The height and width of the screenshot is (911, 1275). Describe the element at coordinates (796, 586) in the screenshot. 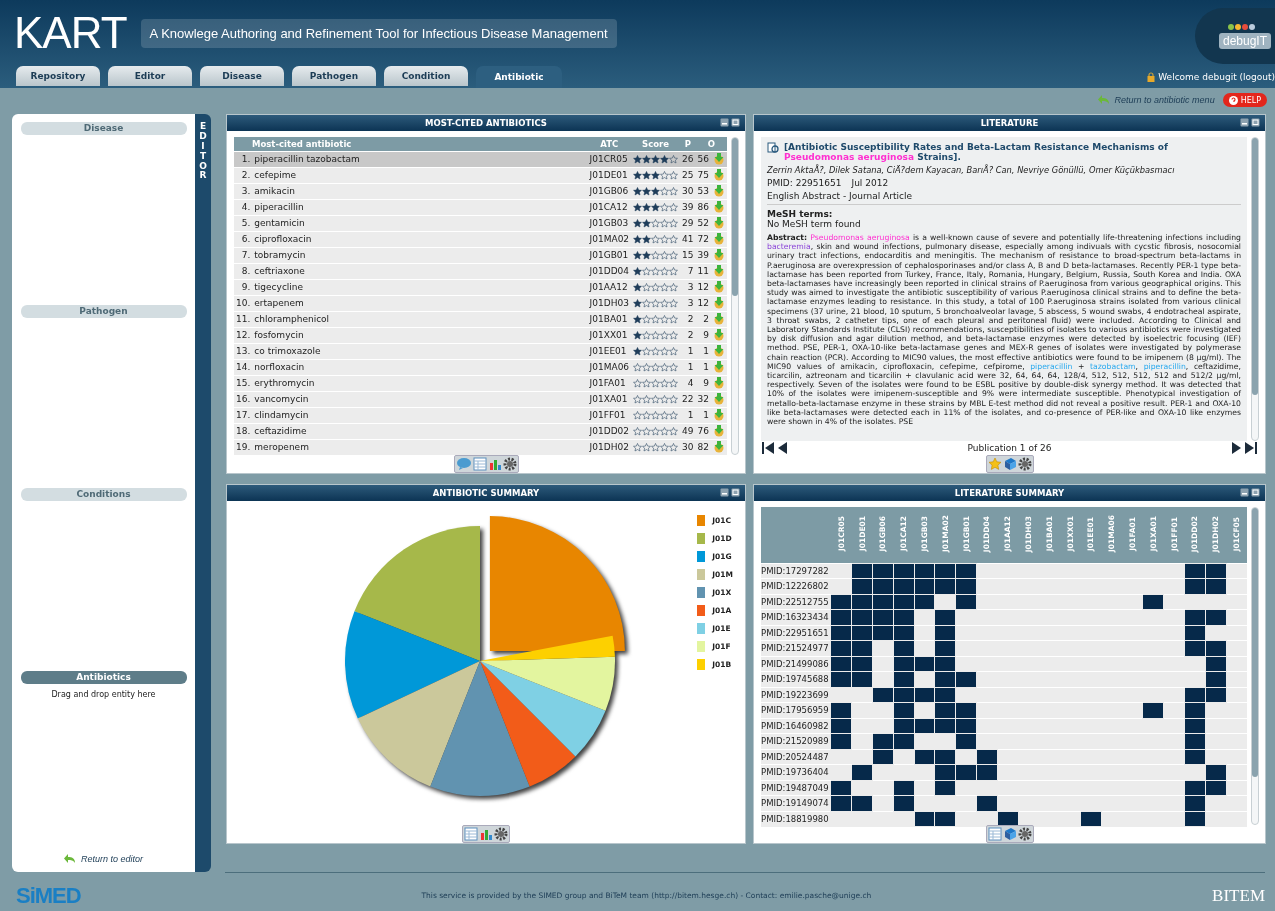

I see `pmid-label: PMID:12226802` at that location.